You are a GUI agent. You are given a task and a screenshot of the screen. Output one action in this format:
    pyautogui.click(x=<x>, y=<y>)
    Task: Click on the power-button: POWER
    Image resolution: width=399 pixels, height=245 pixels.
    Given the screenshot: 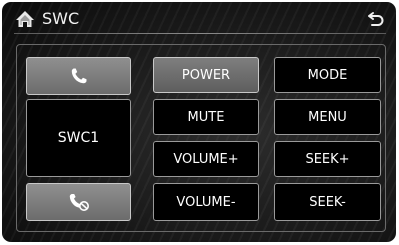 What is the action you would take?
    pyautogui.click(x=206, y=75)
    